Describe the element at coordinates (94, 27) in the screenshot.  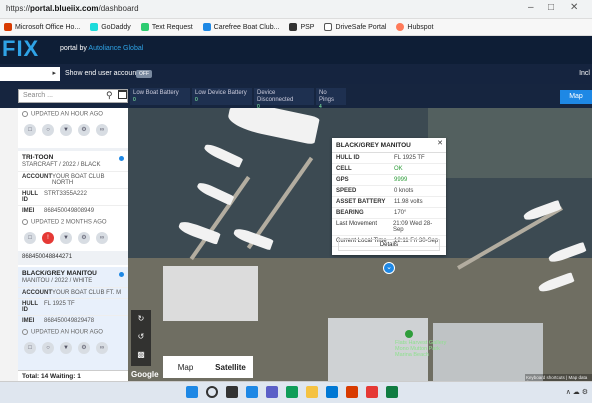
I see `godaddy-icon` at that location.